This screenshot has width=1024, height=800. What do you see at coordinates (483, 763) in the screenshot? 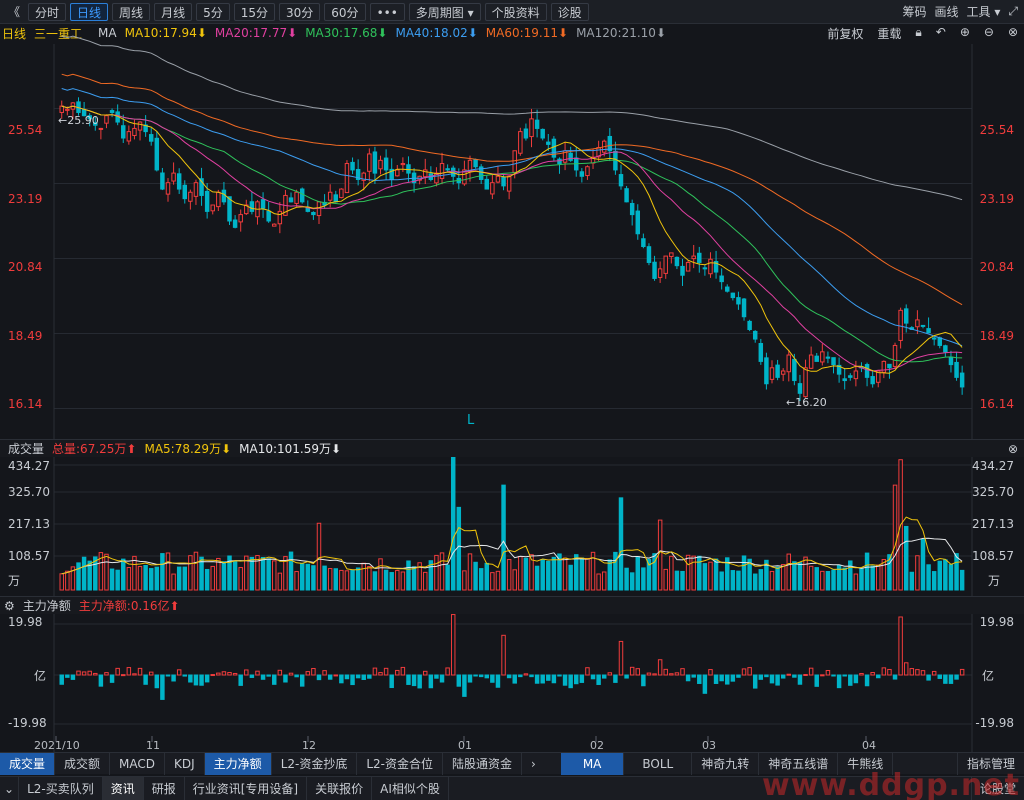
I see `tab-northbound: 陆股通资金` at bounding box center [483, 763].